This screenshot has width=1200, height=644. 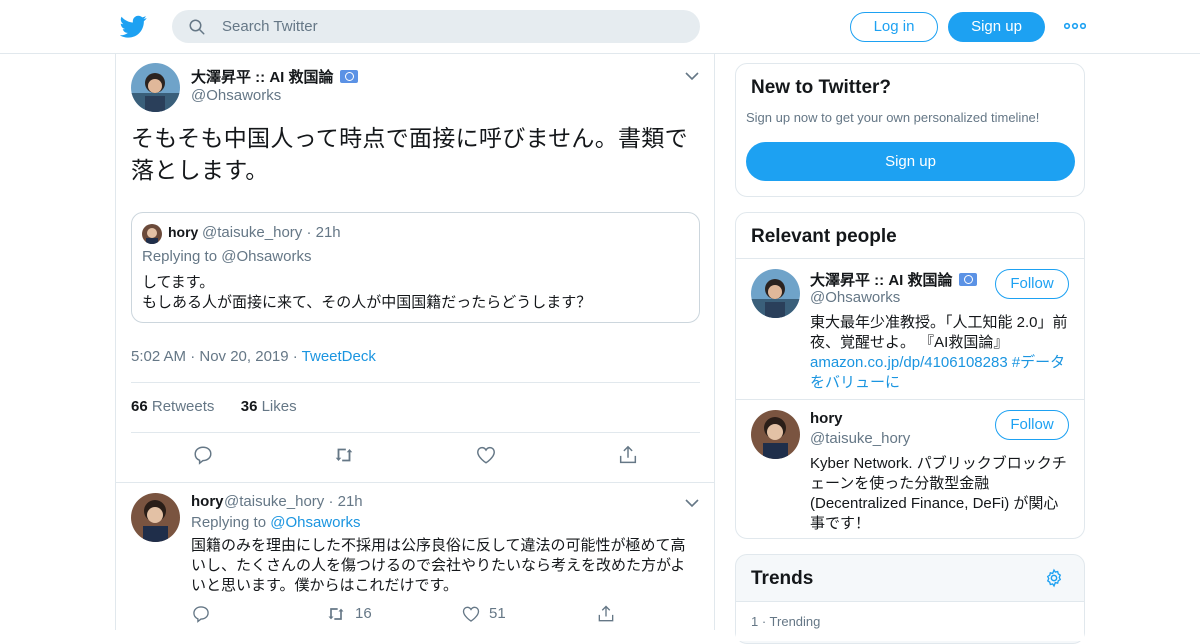 What do you see at coordinates (339, 356) in the screenshot?
I see `tweet-source-link: TweetDeck` at bounding box center [339, 356].